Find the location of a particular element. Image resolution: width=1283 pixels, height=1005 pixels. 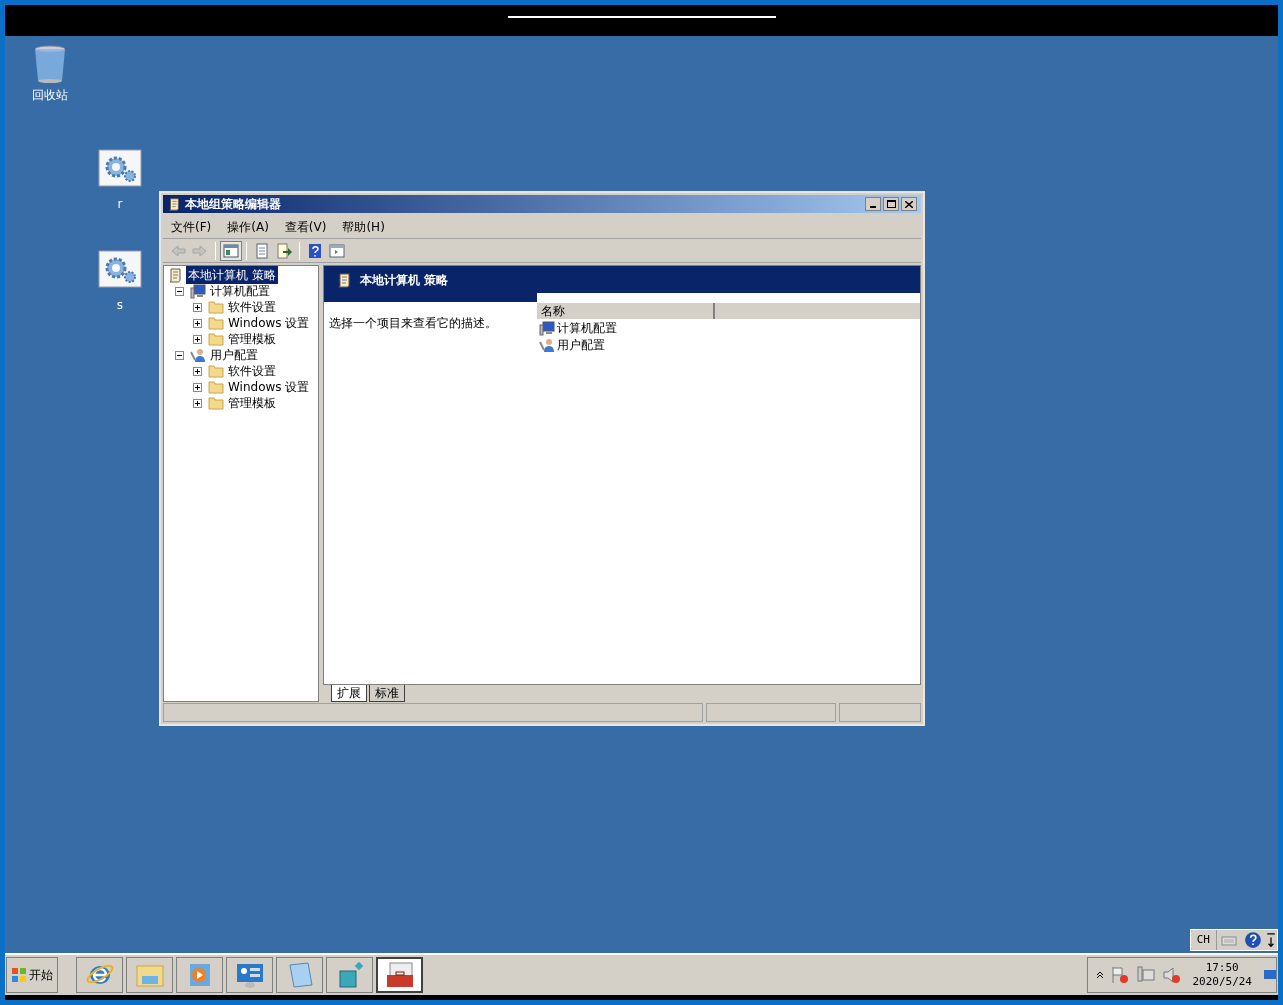

maximize-icon is located at coordinates (891, 204).